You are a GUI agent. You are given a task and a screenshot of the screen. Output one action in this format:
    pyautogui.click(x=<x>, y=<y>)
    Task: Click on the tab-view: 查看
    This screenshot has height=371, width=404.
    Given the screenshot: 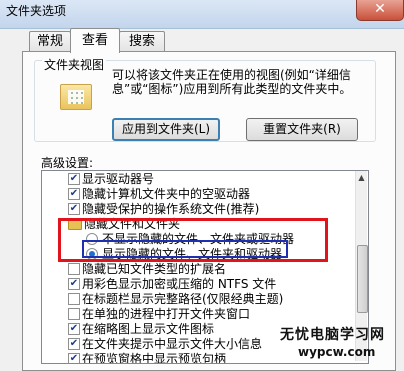 What is the action you would take?
    pyautogui.click(x=95, y=40)
    